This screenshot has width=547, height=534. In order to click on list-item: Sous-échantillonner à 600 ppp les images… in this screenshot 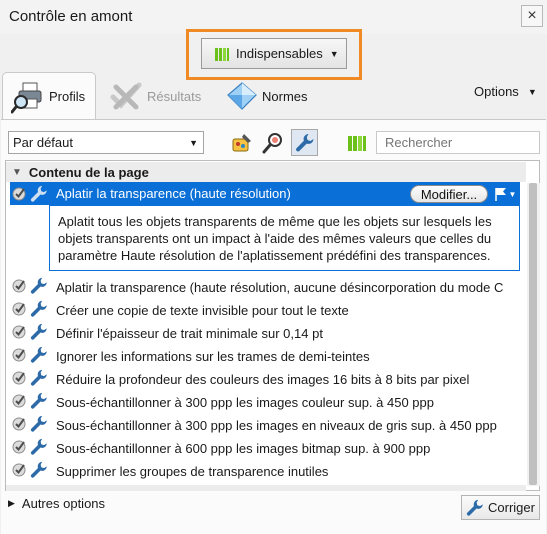, I will do `click(266, 448)`.